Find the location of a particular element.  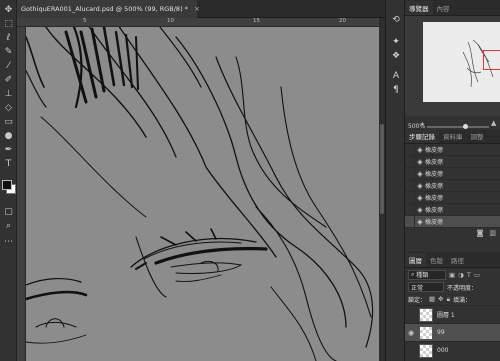

ruler-tick-label: 10 is located at coordinates (170, 21).